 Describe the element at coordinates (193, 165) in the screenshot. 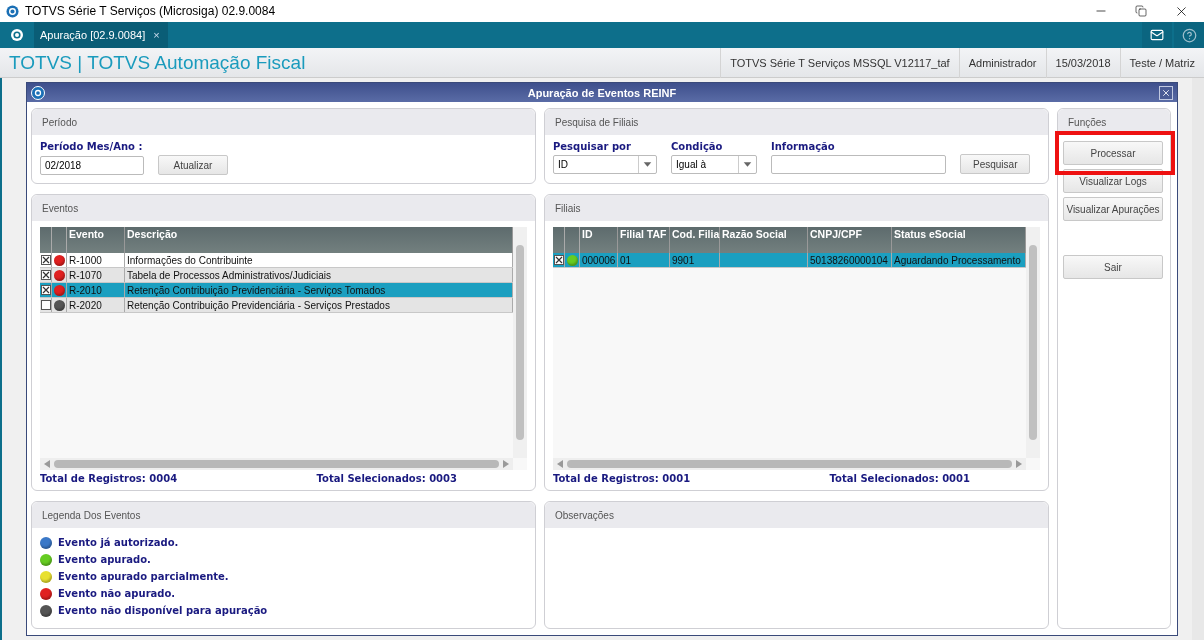

I see `update-button: Atualizar` at that location.